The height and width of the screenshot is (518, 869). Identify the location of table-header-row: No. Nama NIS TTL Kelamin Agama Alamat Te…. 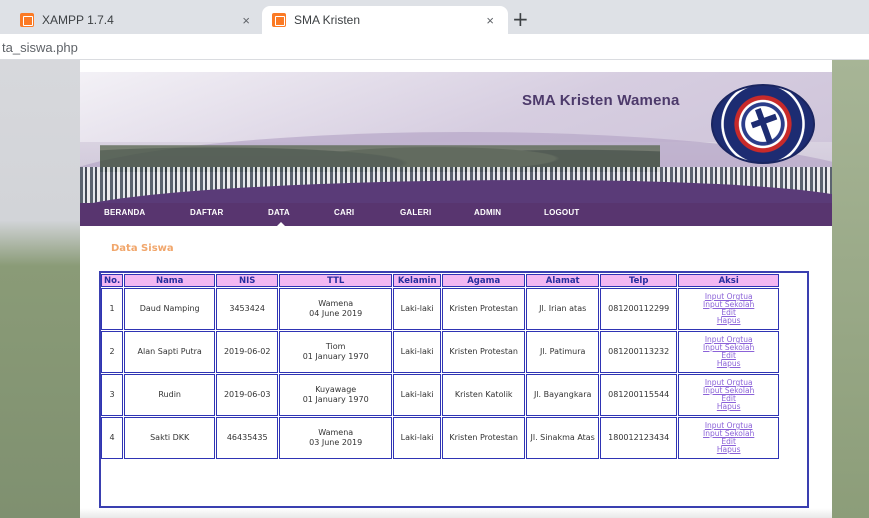
(440, 280).